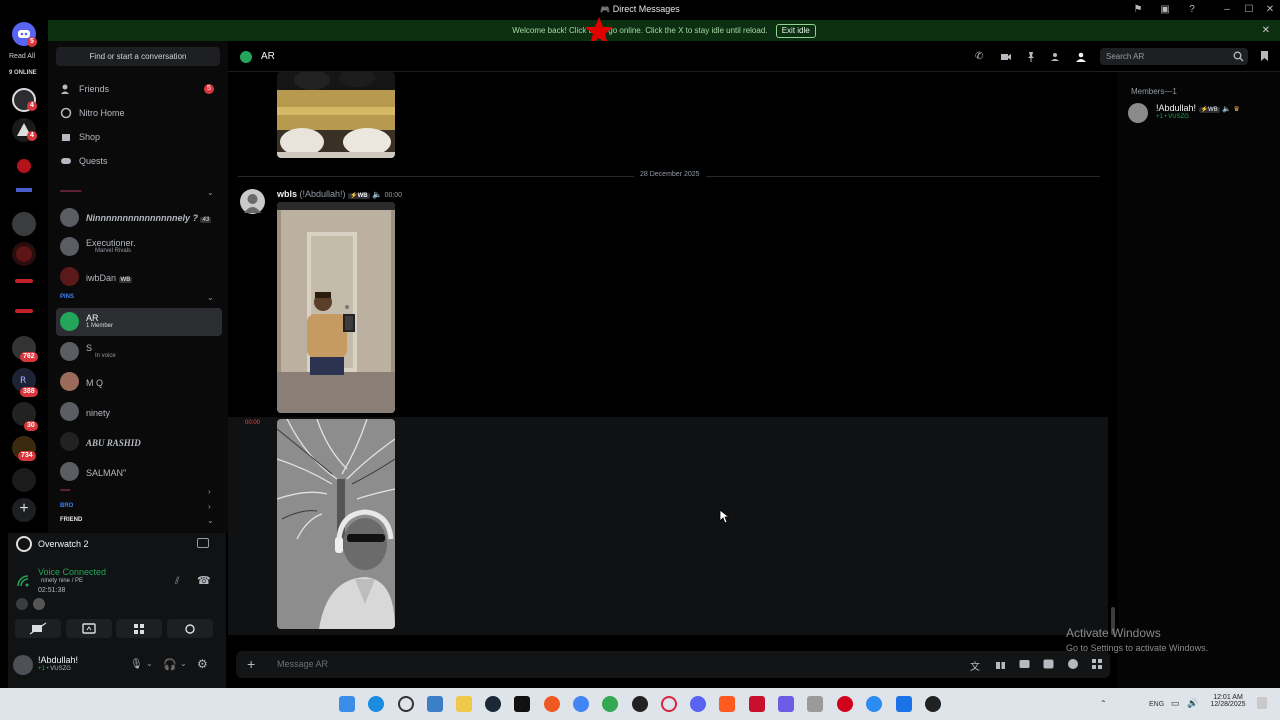 This screenshot has width=1280, height=720. What do you see at coordinates (1192, 10) in the screenshot?
I see `help-icon: ?` at bounding box center [1192, 10].